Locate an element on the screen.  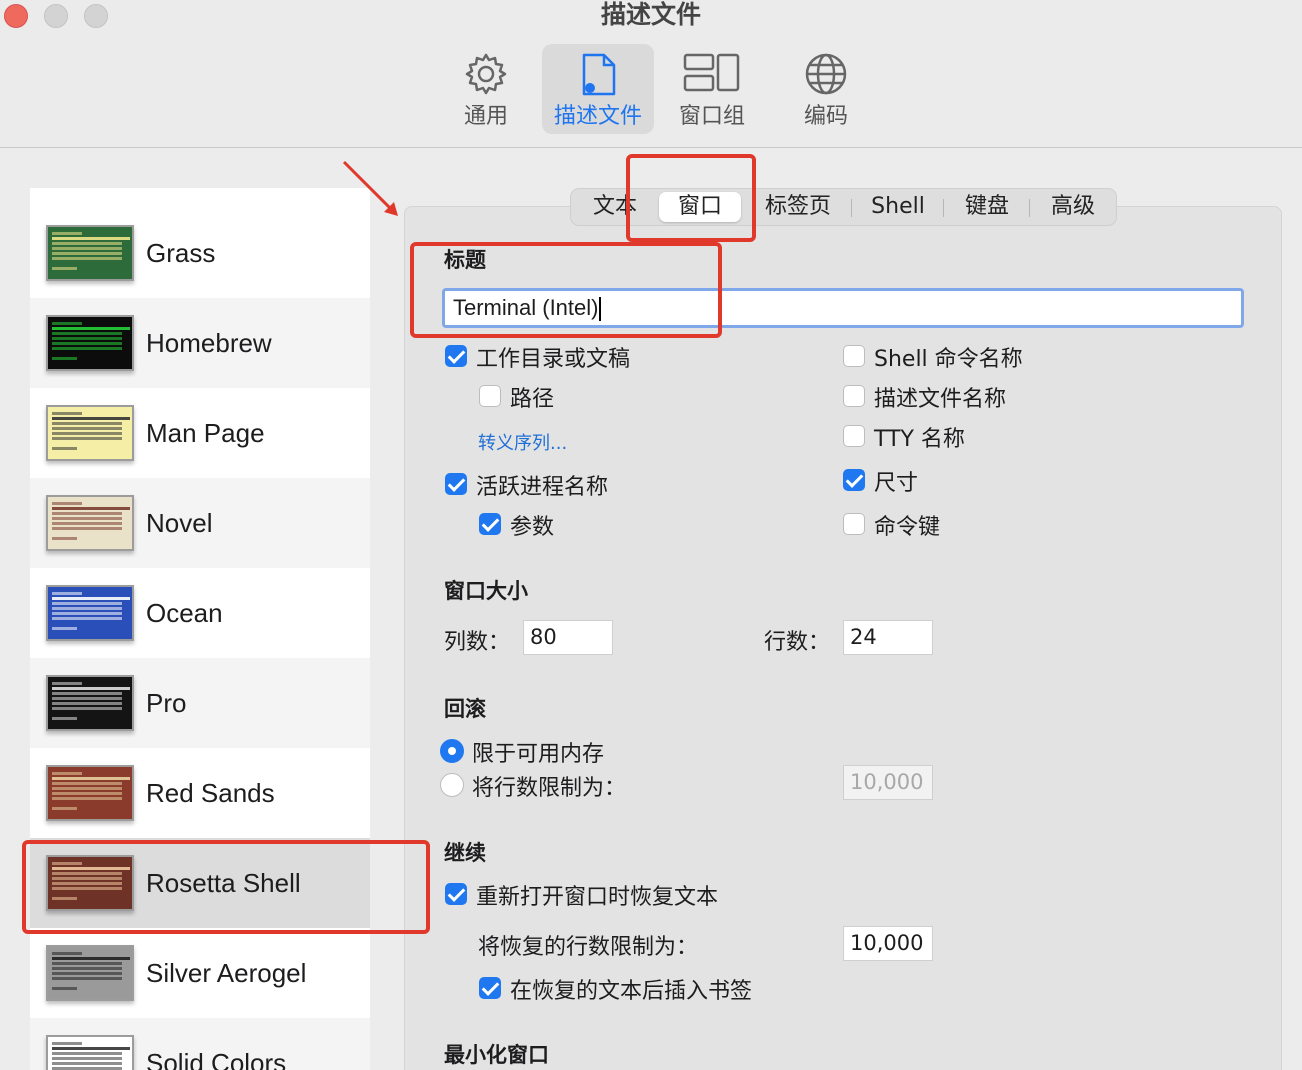
annotation-box-rosetta-shell is located at coordinates (226, 887).